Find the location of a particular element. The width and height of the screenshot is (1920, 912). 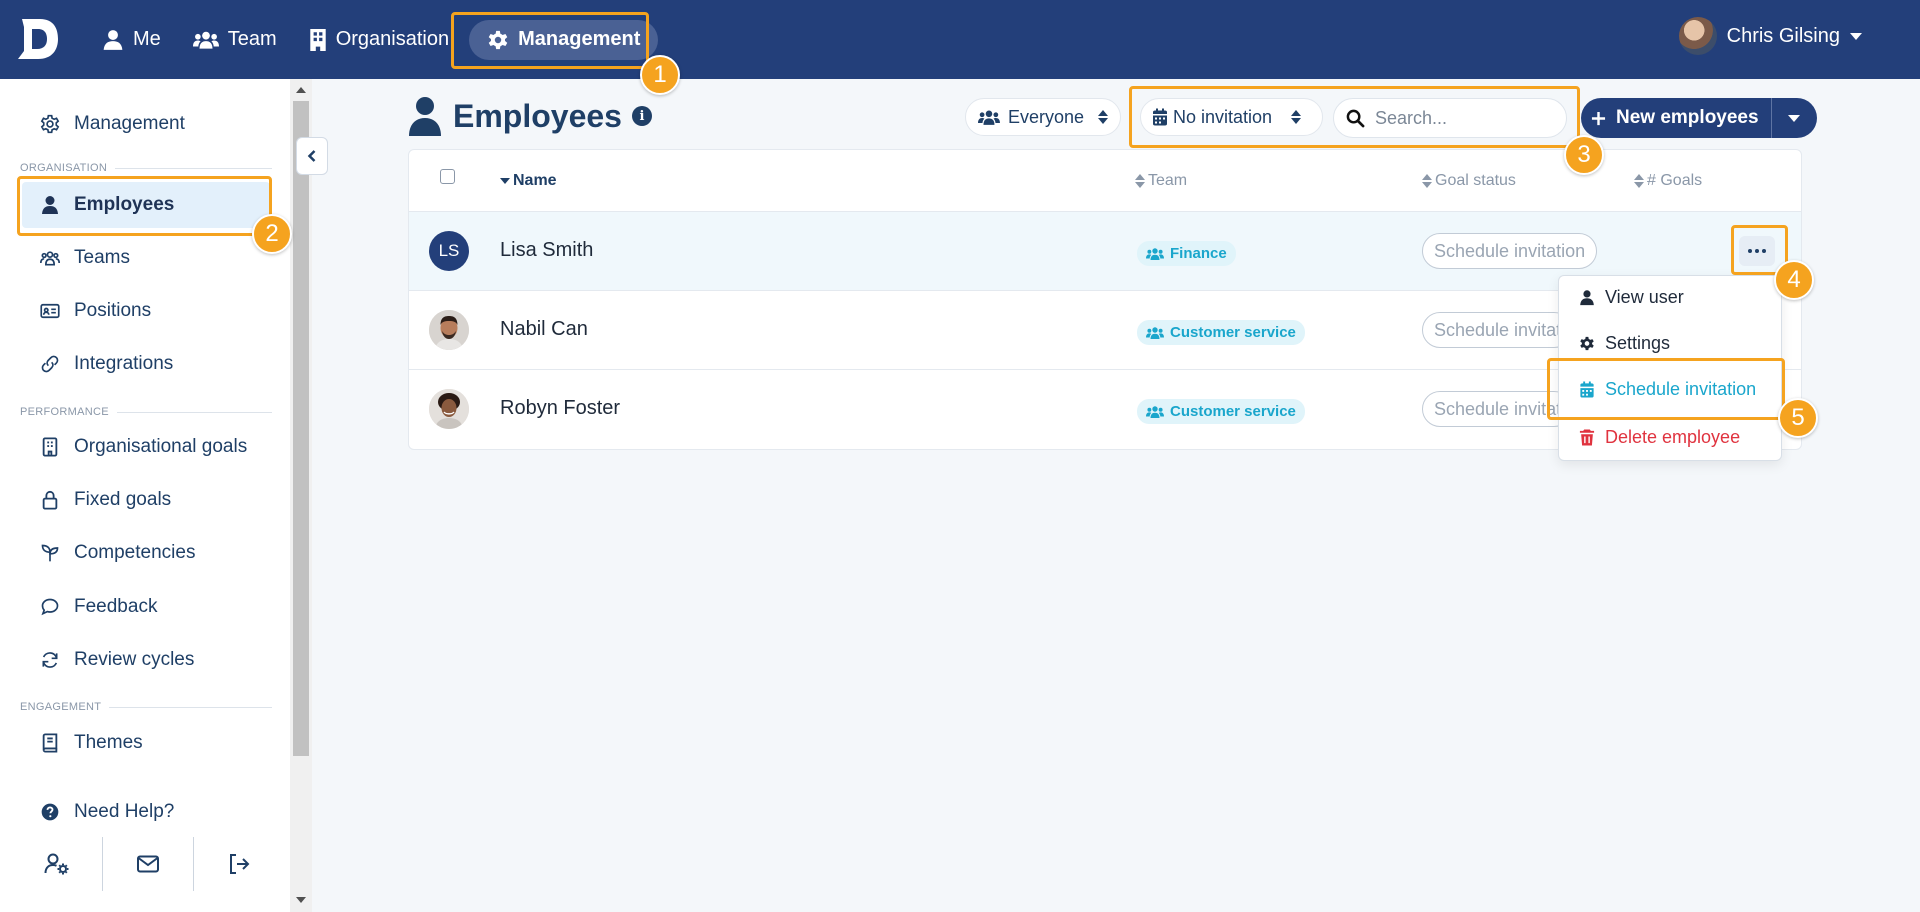

sidebar-item-integrations: Integrations is located at coordinates (146, 364).